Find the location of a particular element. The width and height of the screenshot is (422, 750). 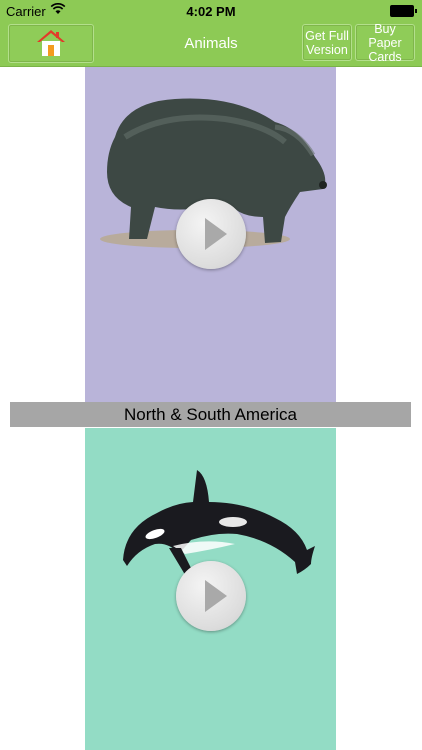

navigation-bar: Animals Get Full Version Buy Paper Cards is located at coordinates (211, 44).